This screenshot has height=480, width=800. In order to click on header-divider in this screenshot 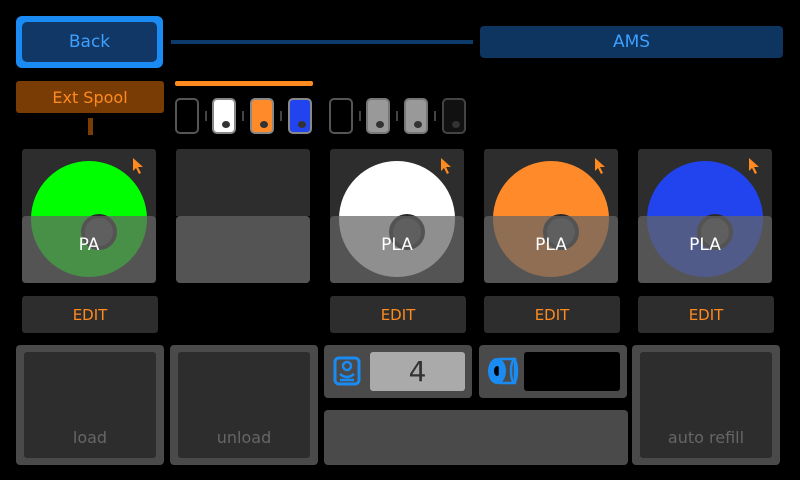, I will do `click(322, 42)`.